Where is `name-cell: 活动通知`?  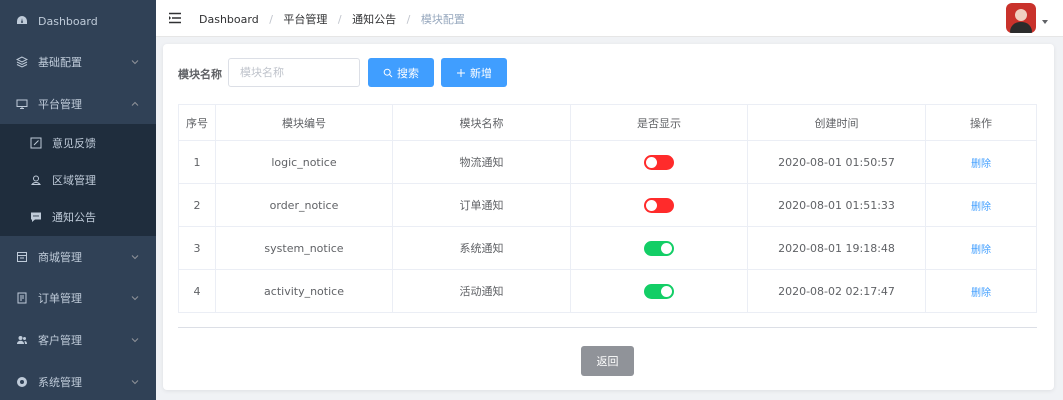
name-cell: 活动通知 is located at coordinates (482, 291).